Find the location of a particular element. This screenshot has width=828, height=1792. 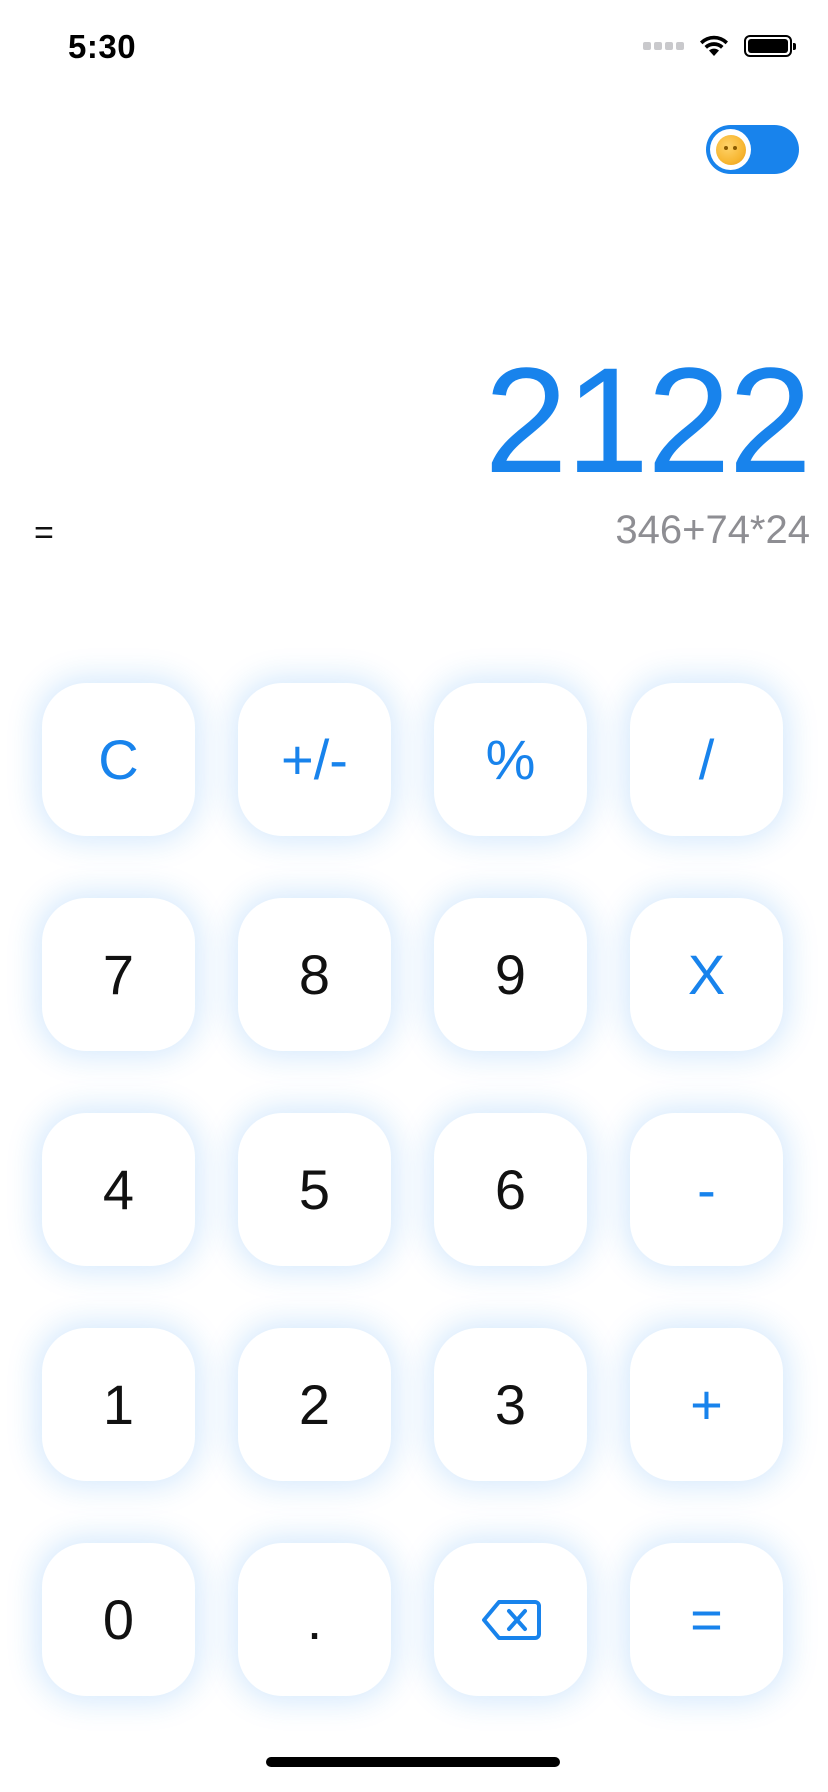

subtract-button: - is located at coordinates (706, 1189).